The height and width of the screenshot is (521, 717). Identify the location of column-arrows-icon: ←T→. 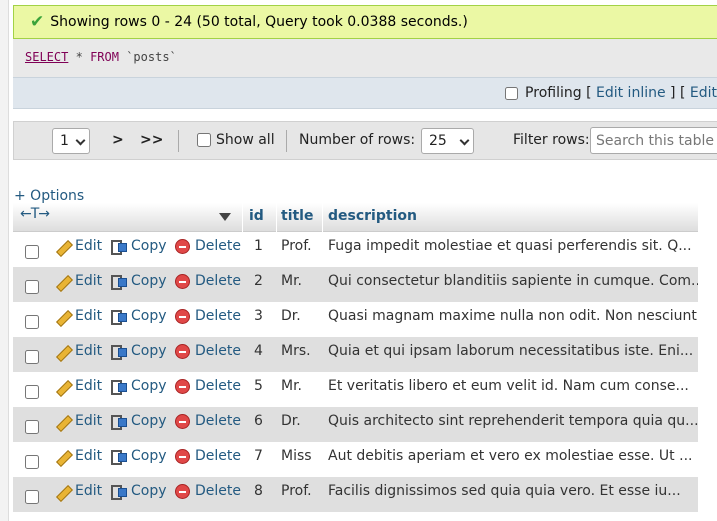
(35, 214).